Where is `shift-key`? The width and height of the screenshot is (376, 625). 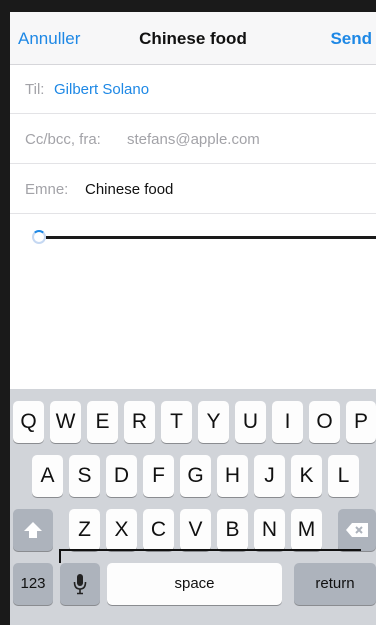 shift-key is located at coordinates (33, 530).